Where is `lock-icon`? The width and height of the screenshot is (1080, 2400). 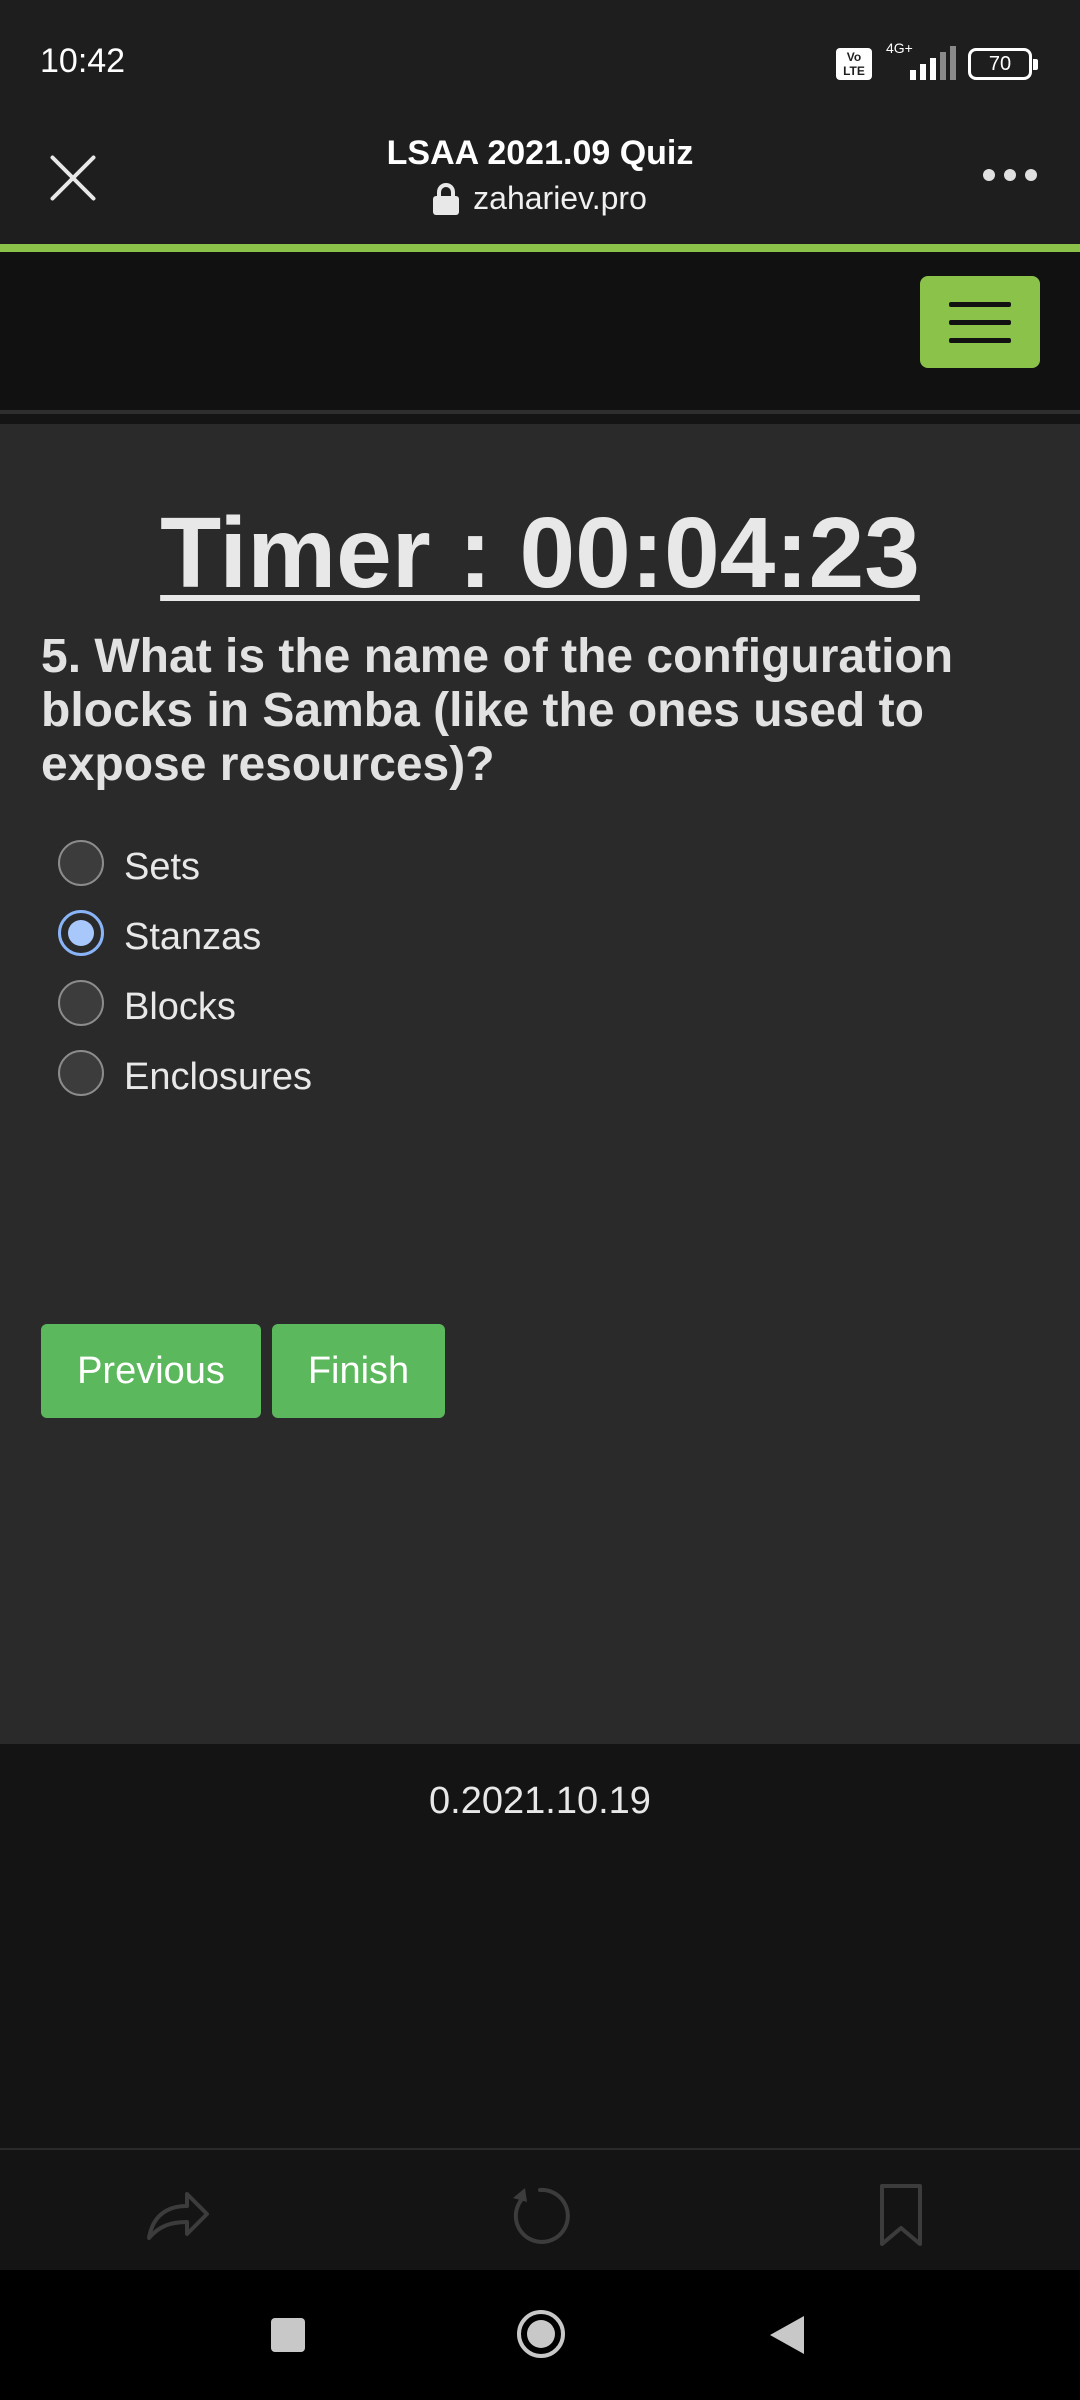 lock-icon is located at coordinates (446, 198).